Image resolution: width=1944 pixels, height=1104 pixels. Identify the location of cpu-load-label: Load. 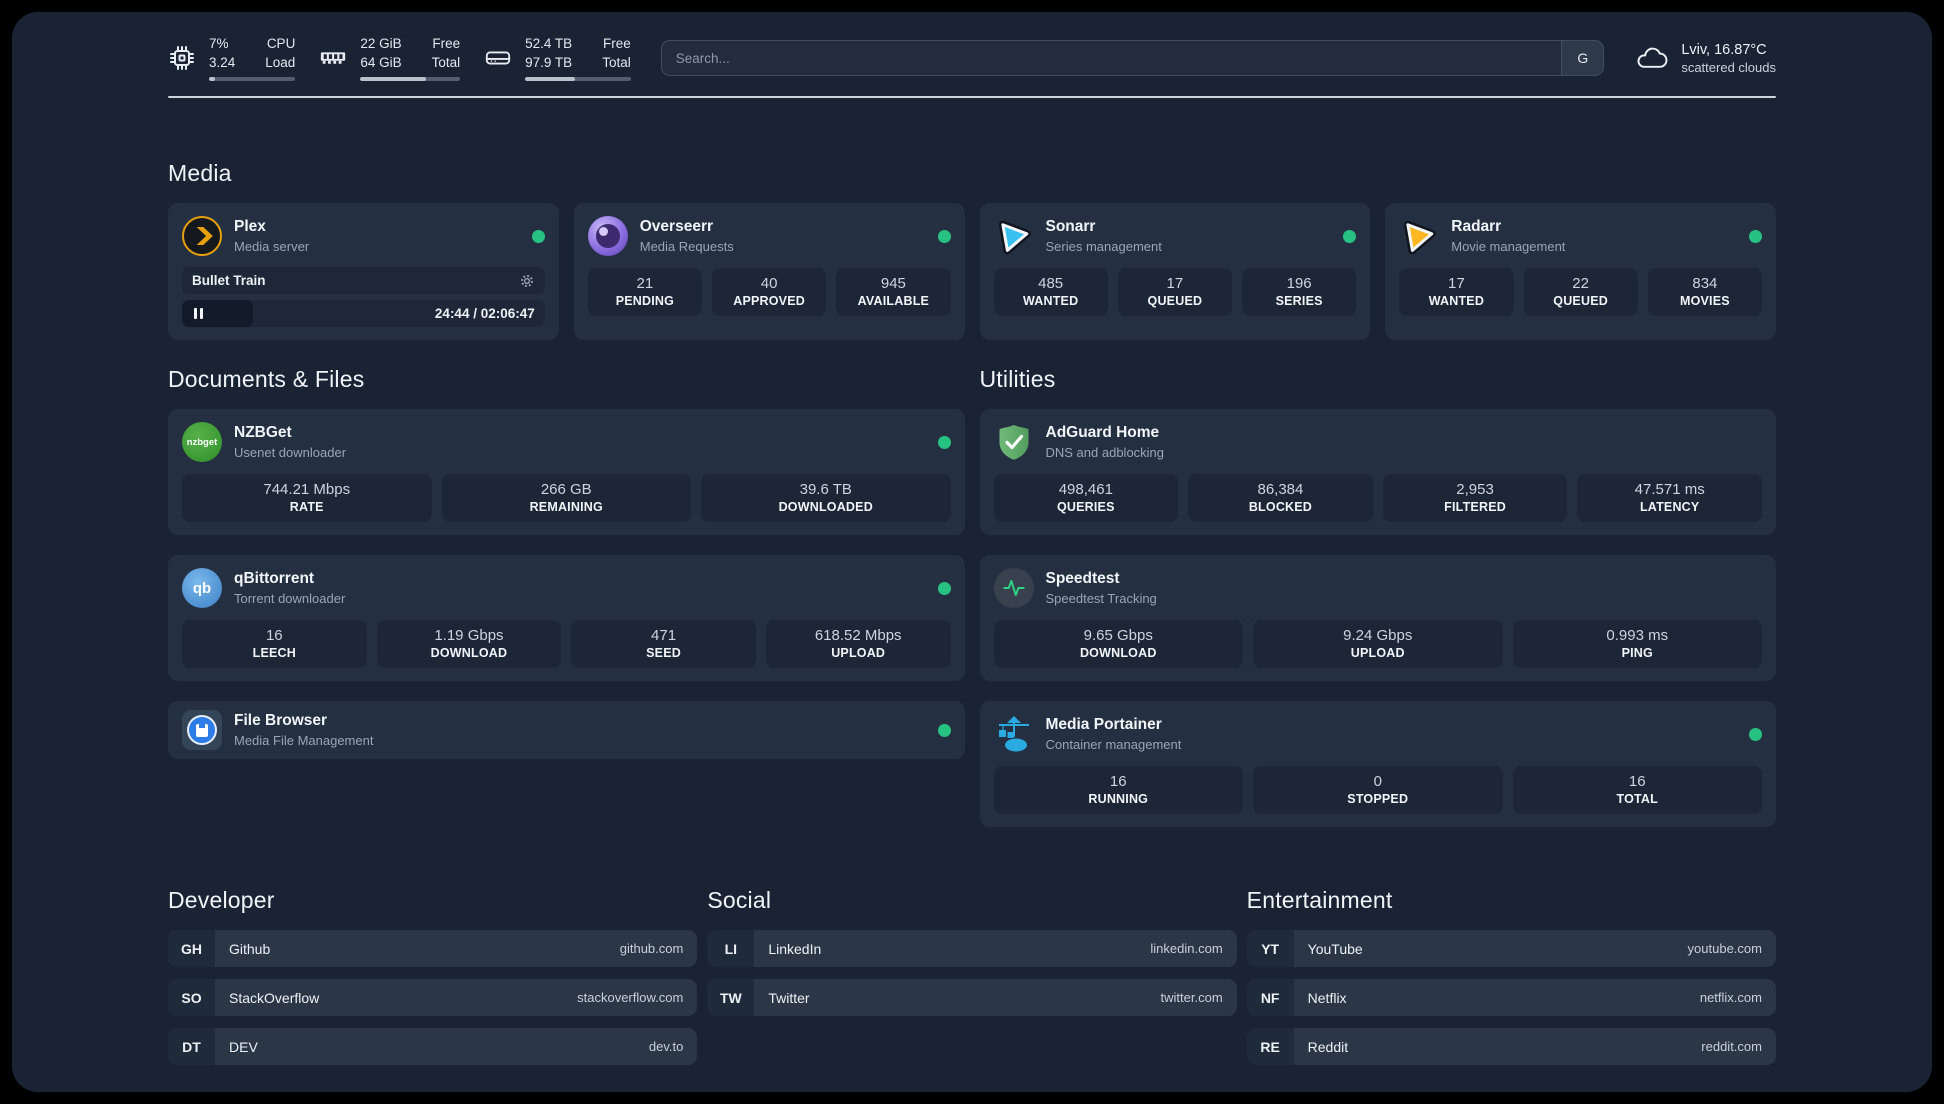
(280, 62).